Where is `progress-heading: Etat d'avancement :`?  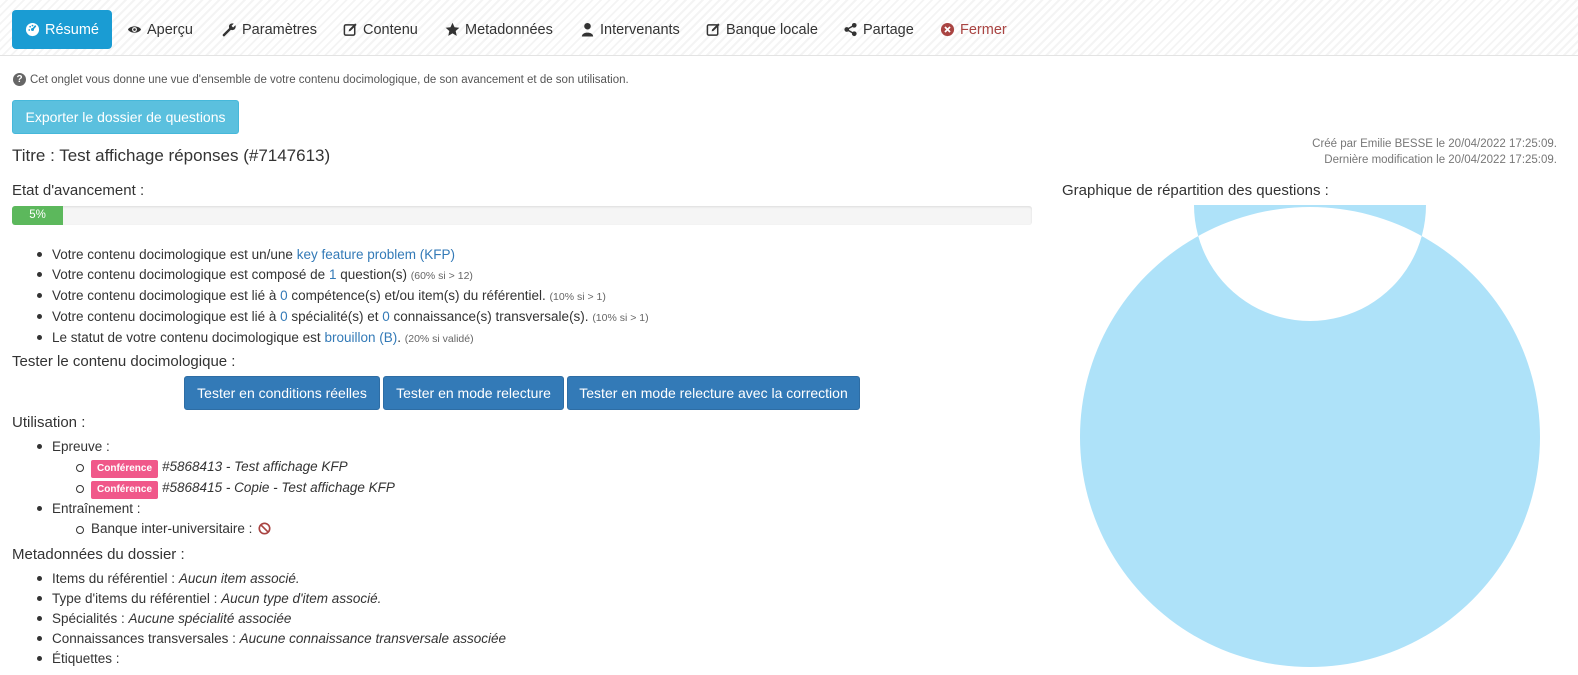
progress-heading: Etat d'avancement : is located at coordinates (78, 190).